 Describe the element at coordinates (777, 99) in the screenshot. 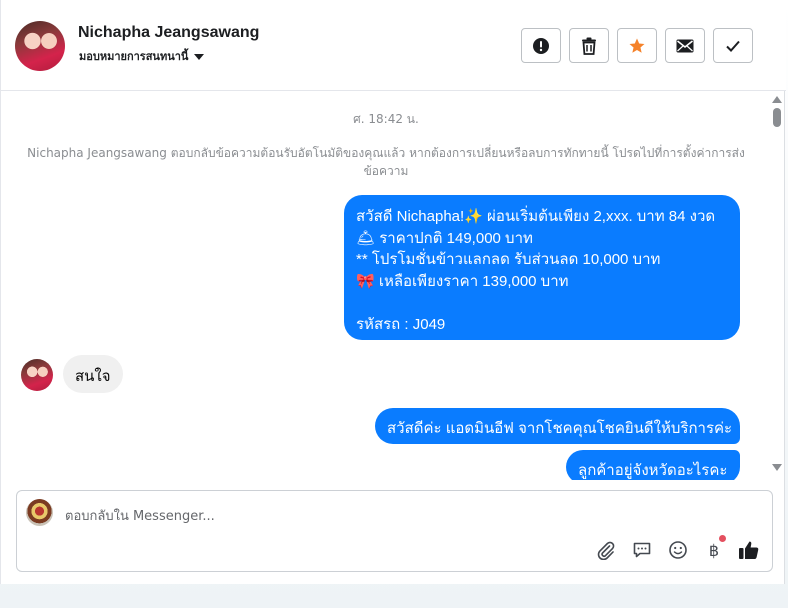

I see `scroll-up-arrow` at that location.